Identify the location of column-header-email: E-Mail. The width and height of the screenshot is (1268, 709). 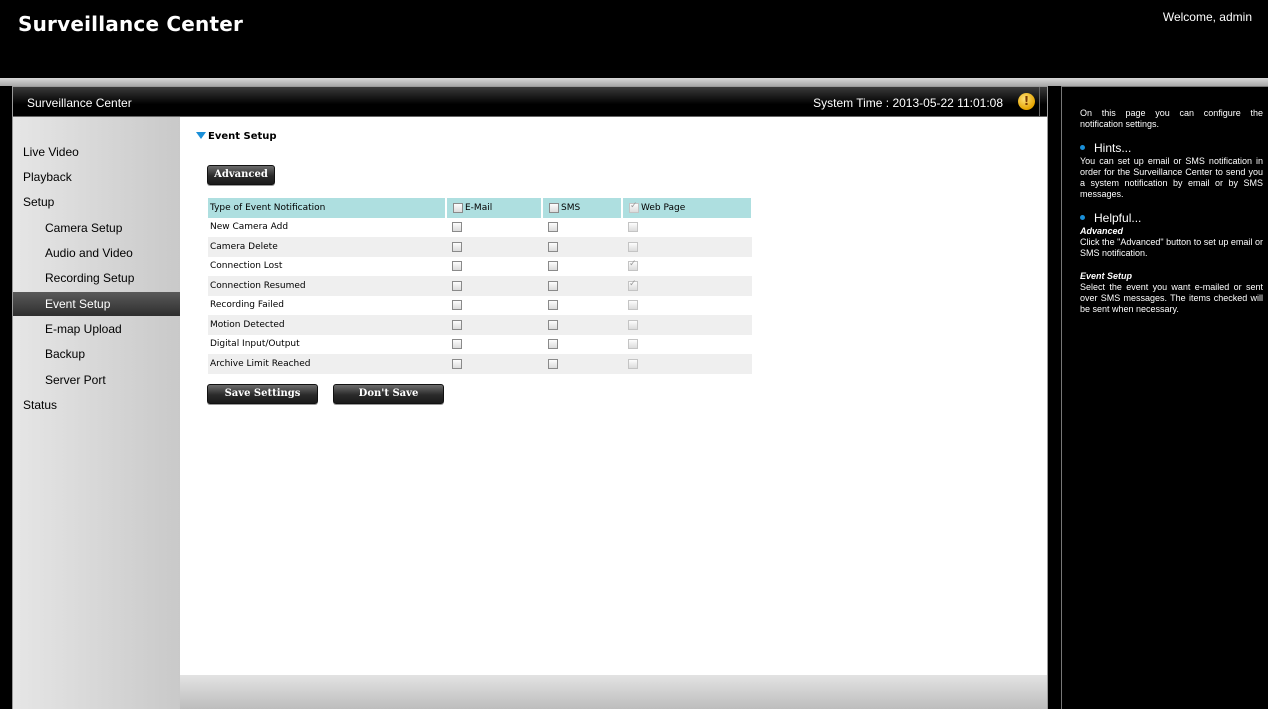
(494, 208).